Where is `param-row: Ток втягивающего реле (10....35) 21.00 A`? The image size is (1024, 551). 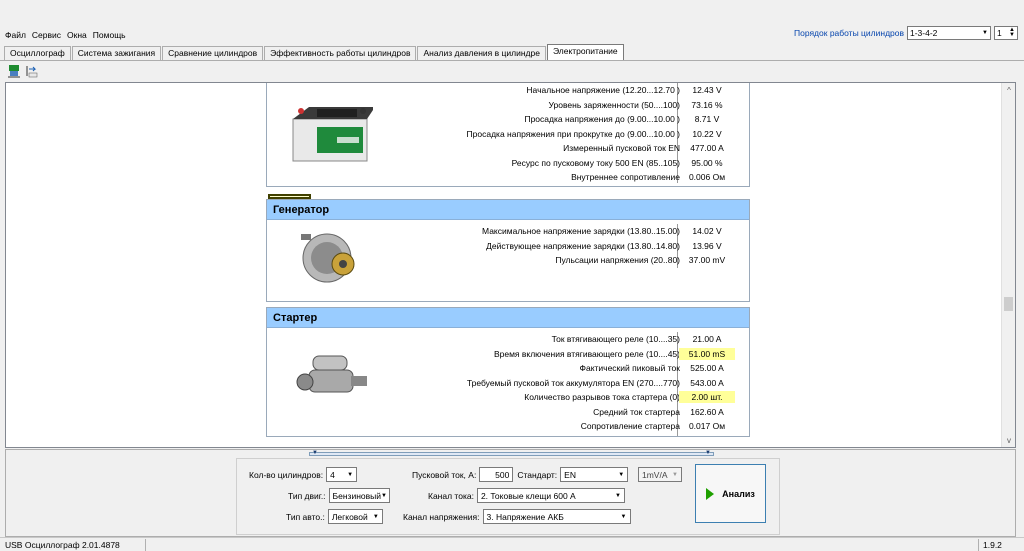 param-row: Ток втягивающего реле (10....35) 21.00 A is located at coordinates (583, 339).